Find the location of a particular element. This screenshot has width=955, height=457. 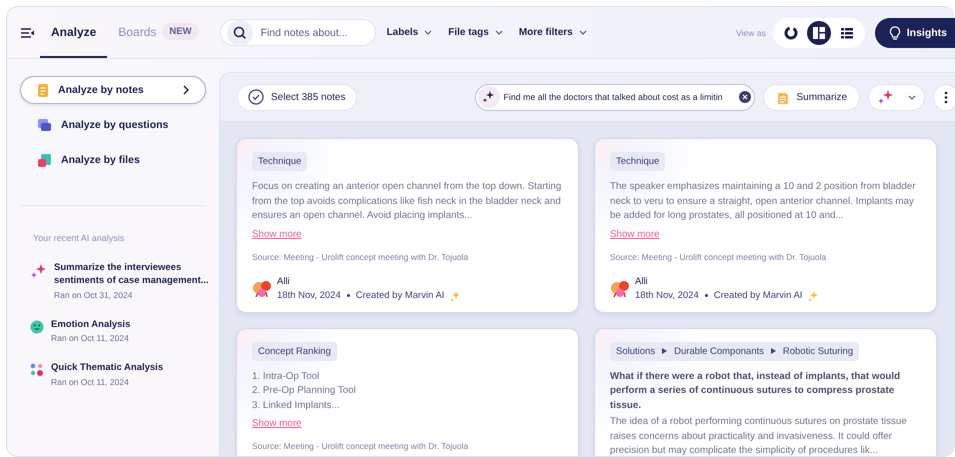

sidebar-item: Analyze by notes is located at coordinates (113, 90).